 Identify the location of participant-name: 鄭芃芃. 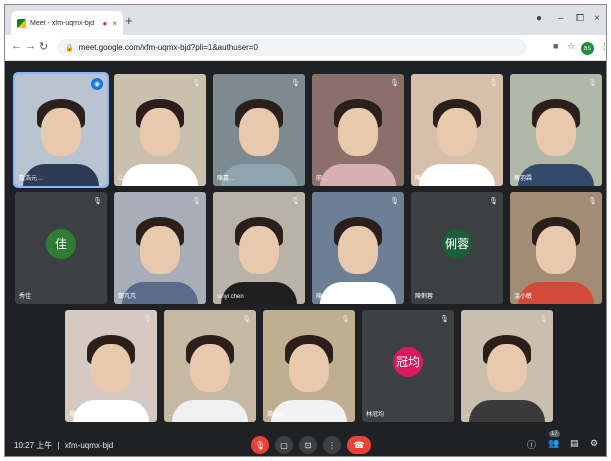
(127, 297).